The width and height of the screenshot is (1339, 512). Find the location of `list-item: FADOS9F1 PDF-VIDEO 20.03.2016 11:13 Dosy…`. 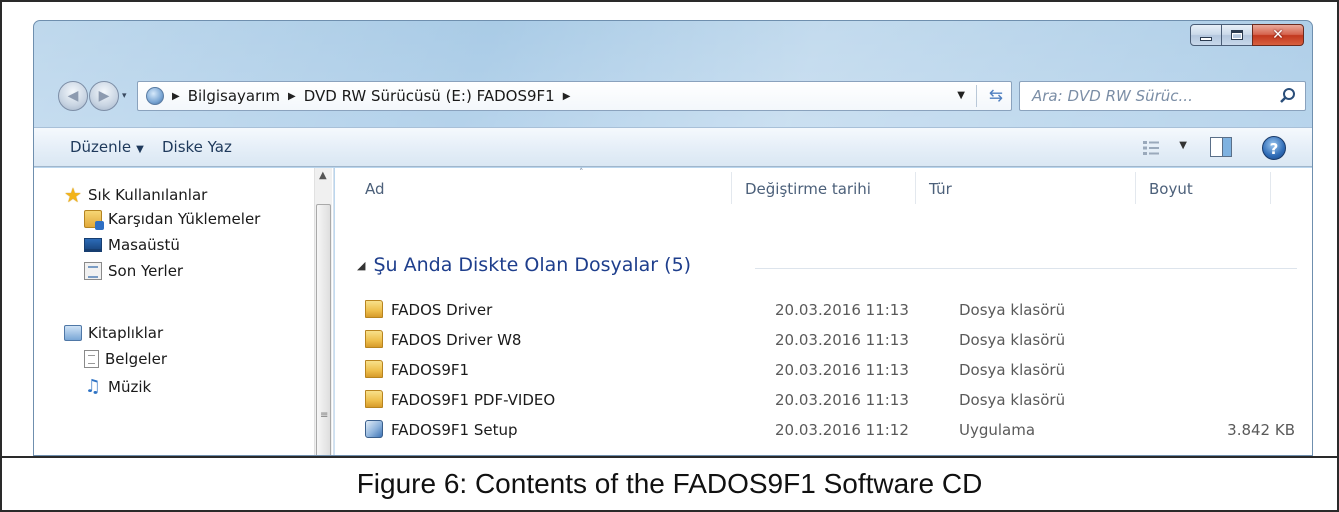

list-item: FADOS9F1 PDF-VIDEO 20.03.2016 11:13 Dosy… is located at coordinates (830, 401).